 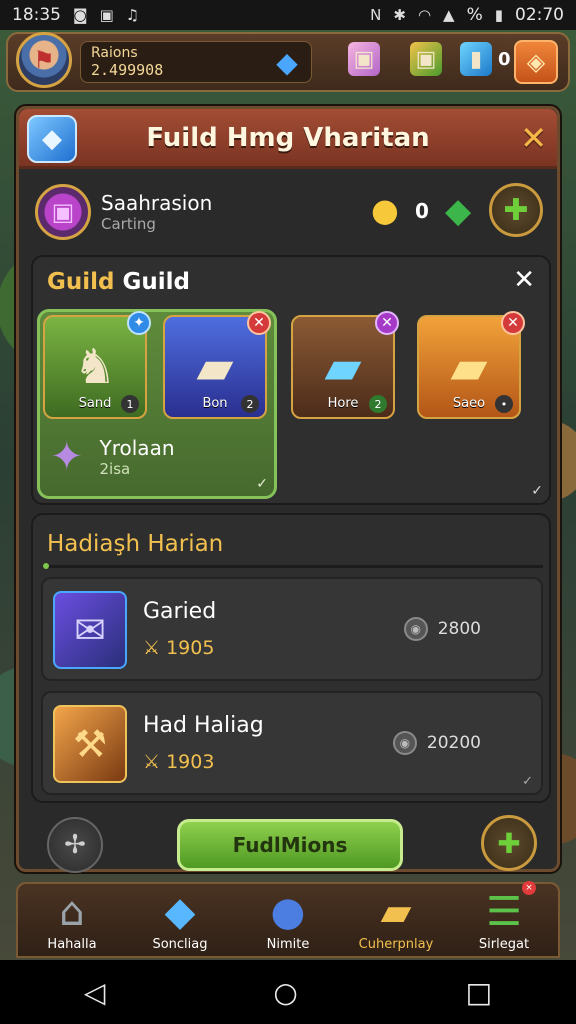 What do you see at coordinates (504, 404) in the screenshot?
I see `level-icon: •` at bounding box center [504, 404].